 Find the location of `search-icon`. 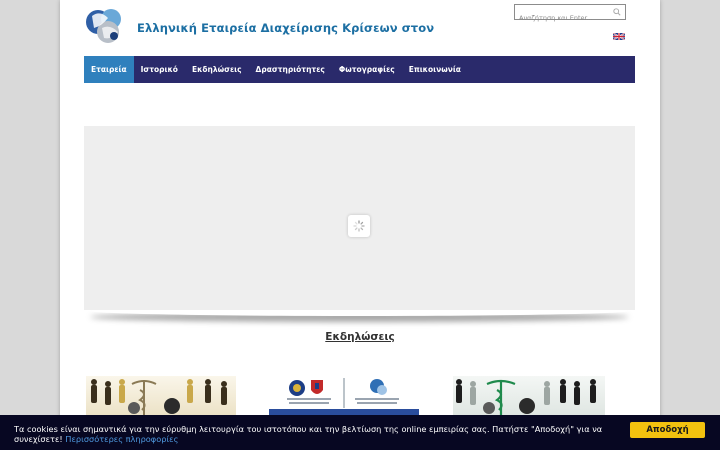

search-icon is located at coordinates (617, 12).